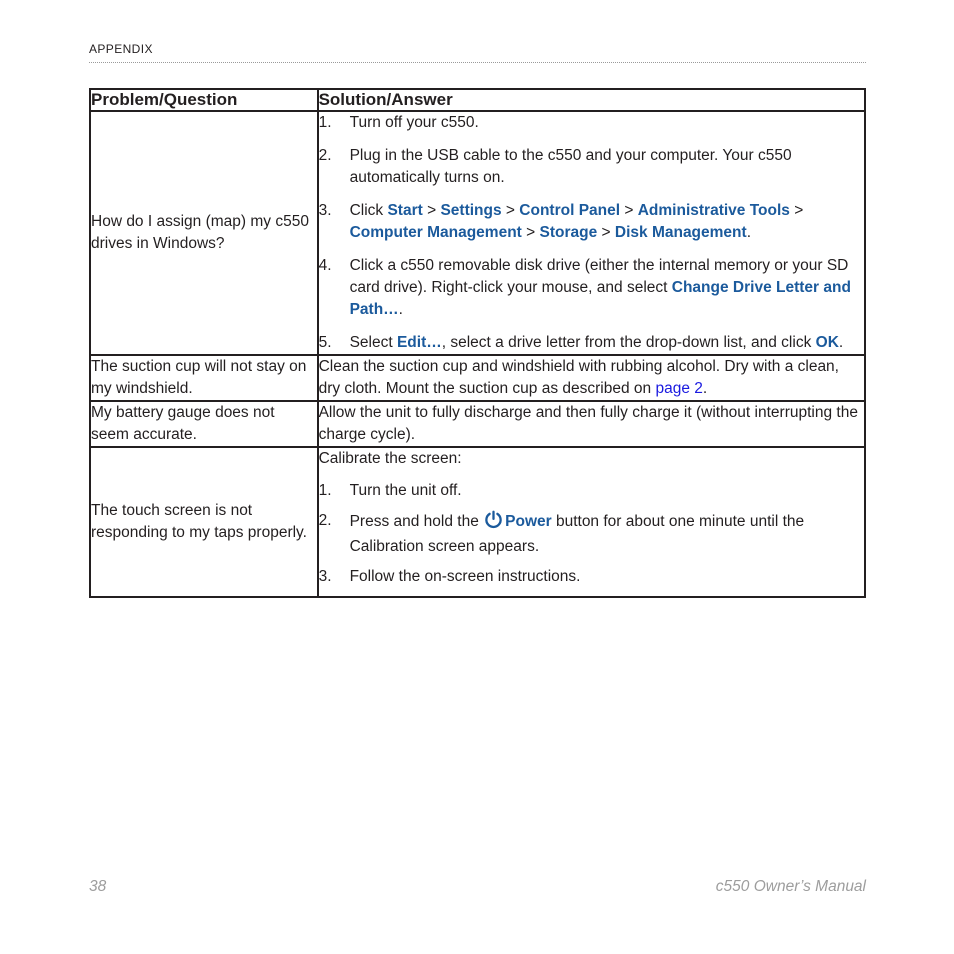 The width and height of the screenshot is (954, 954). Describe the element at coordinates (493, 523) in the screenshot. I see `power-icon` at that location.